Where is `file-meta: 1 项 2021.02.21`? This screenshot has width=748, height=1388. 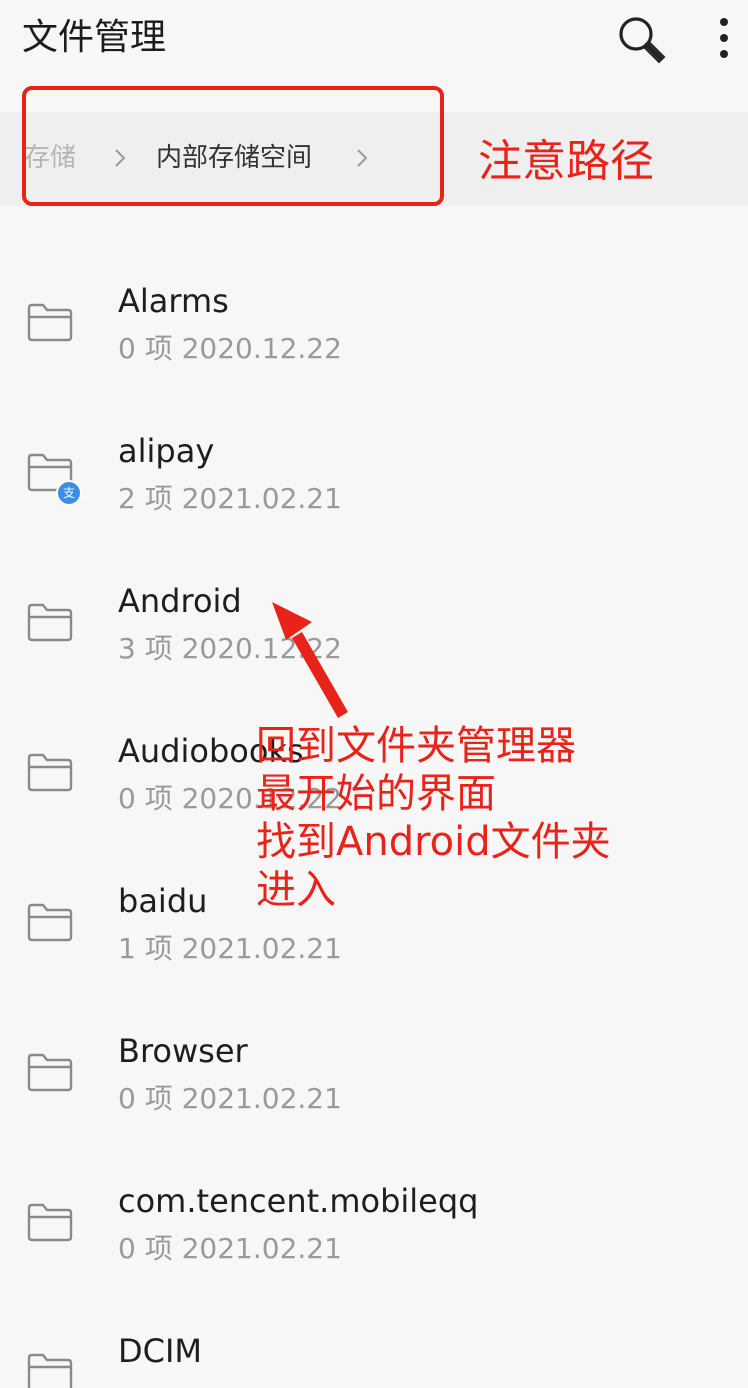 file-meta: 1 项 2021.02.21 is located at coordinates (230, 948).